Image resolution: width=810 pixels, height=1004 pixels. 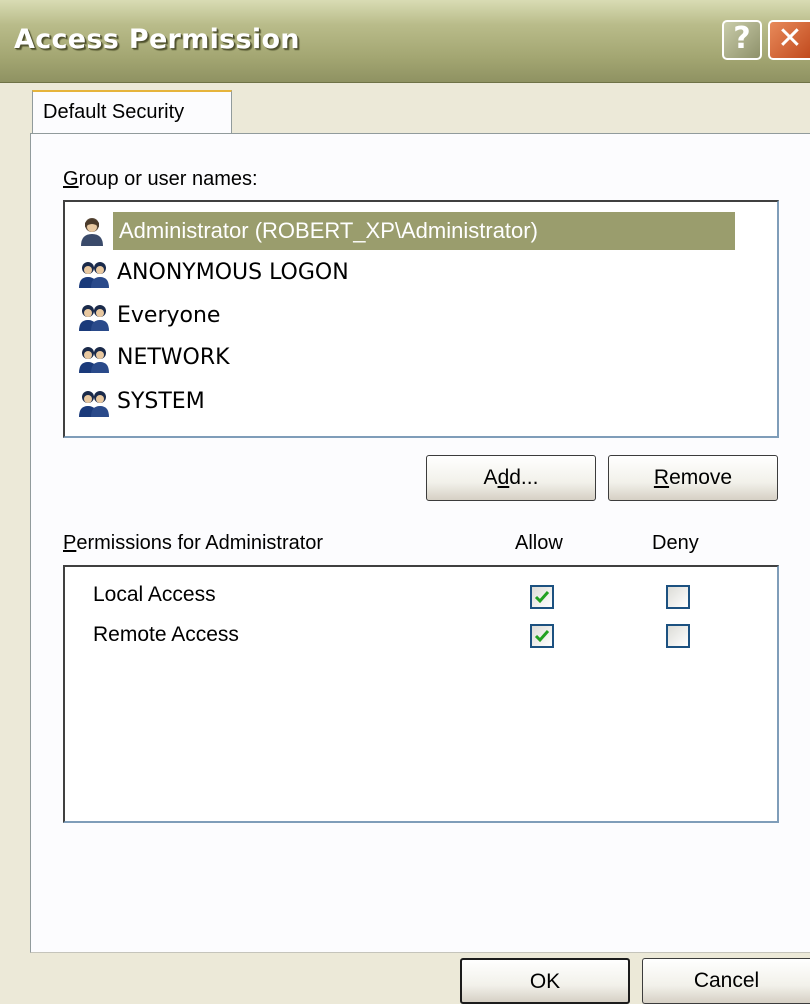 I want to click on window-title: Access Permission, so click(x=157, y=39).